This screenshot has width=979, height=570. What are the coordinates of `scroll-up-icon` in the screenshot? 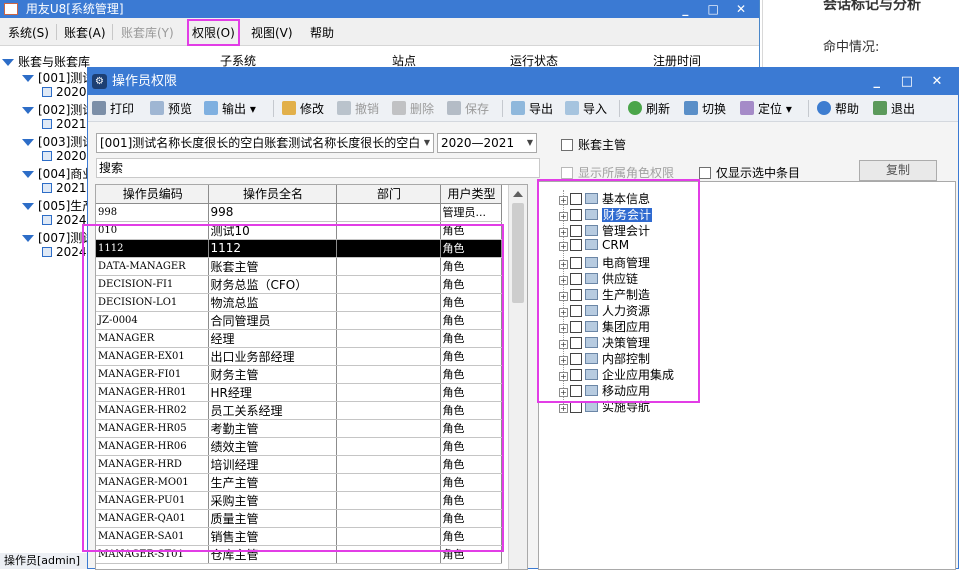 It's located at (518, 194).